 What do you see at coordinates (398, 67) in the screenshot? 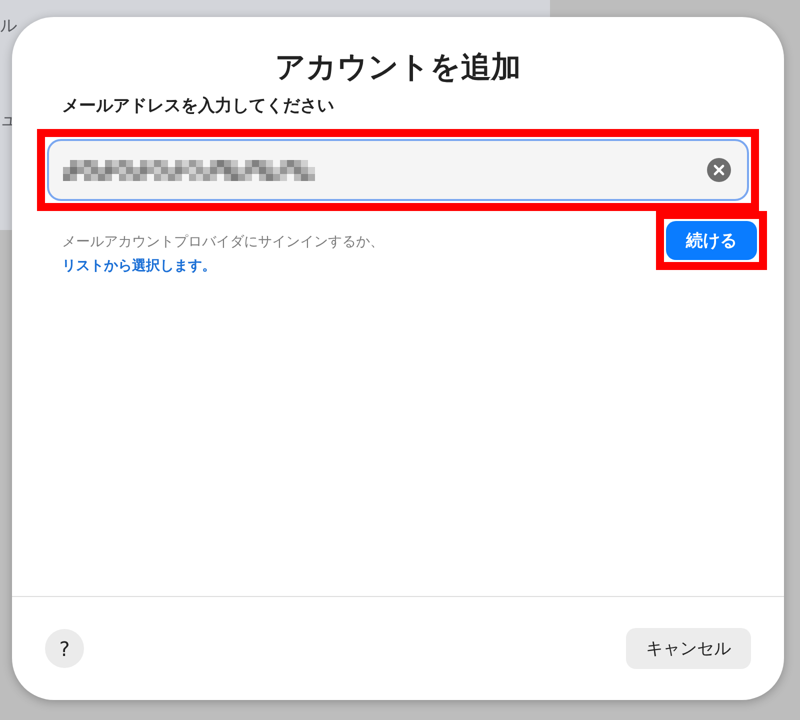
I see `dialog-title: アカウントを追加` at bounding box center [398, 67].